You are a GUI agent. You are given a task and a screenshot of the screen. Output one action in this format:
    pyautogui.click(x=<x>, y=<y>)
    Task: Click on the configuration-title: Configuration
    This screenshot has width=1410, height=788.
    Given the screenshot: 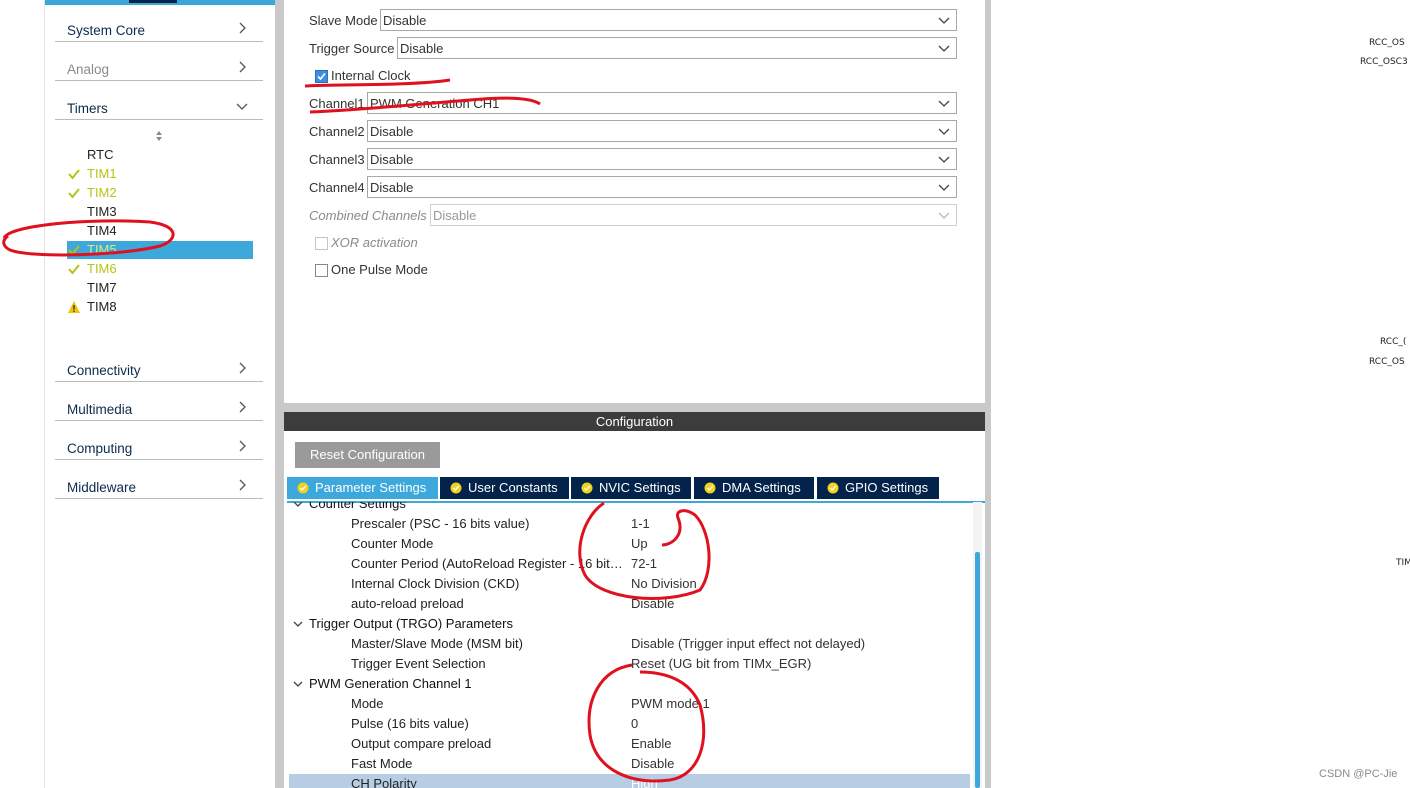 What is the action you would take?
    pyautogui.click(x=634, y=421)
    